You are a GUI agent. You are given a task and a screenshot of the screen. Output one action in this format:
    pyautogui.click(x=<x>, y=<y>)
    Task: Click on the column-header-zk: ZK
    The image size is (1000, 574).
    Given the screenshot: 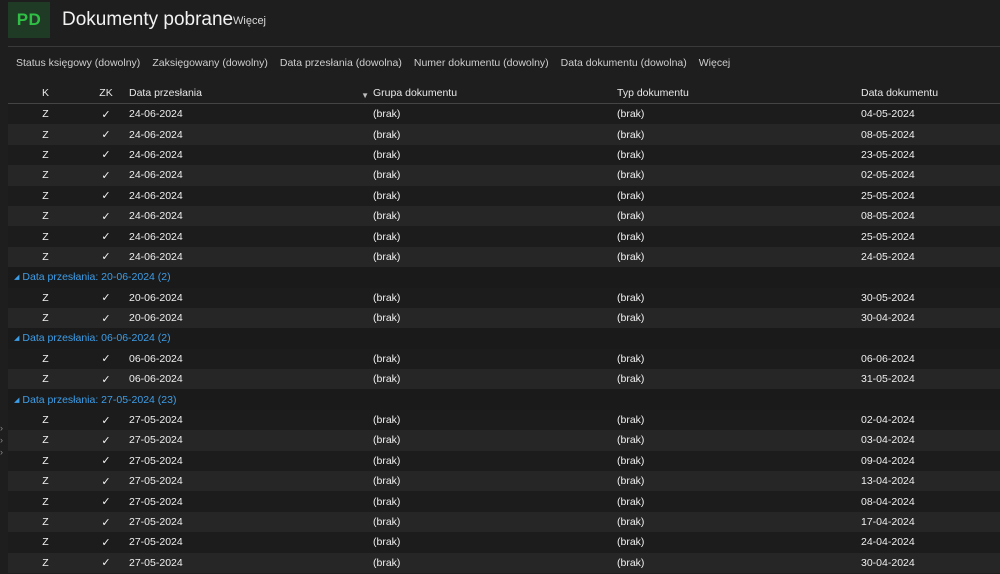 What is the action you would take?
    pyautogui.click(x=106, y=93)
    